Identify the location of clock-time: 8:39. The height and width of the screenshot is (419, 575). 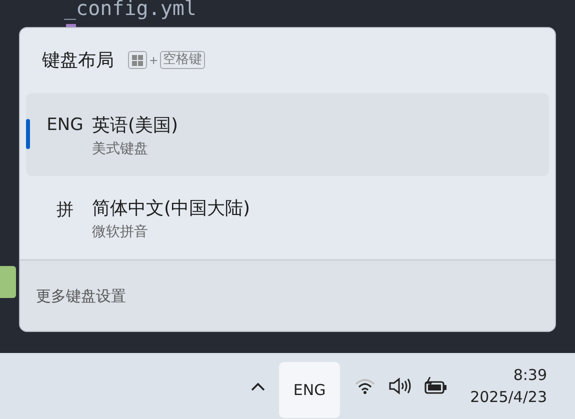
(530, 375).